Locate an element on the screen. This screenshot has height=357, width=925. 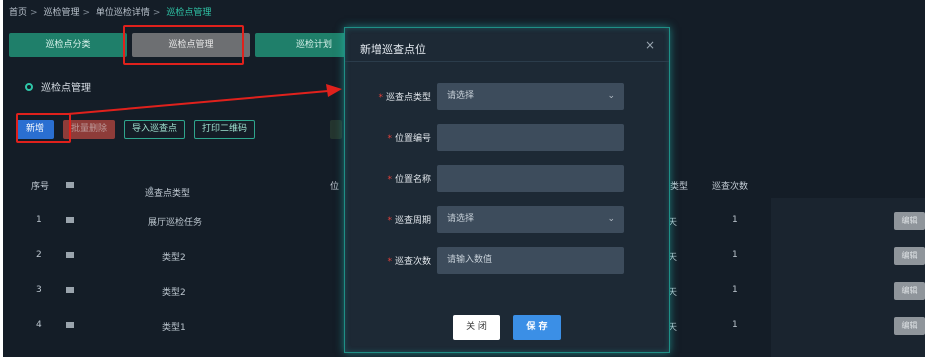
partially-hidden-button is located at coordinates (336, 129).